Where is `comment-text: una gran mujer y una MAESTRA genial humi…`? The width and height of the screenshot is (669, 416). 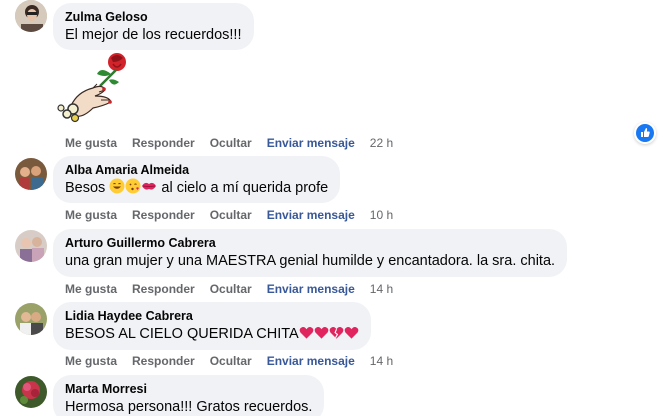 comment-text: una gran mujer y una MAESTRA genial humi… is located at coordinates (310, 261).